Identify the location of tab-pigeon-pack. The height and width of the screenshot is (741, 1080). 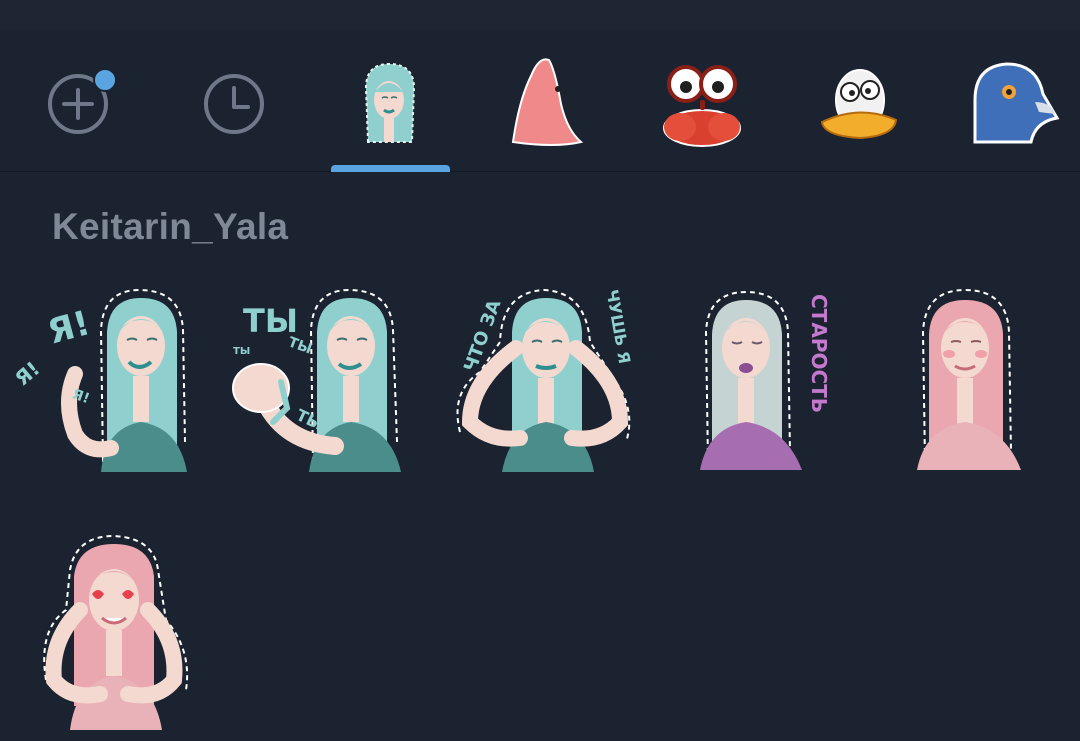
(1022, 100).